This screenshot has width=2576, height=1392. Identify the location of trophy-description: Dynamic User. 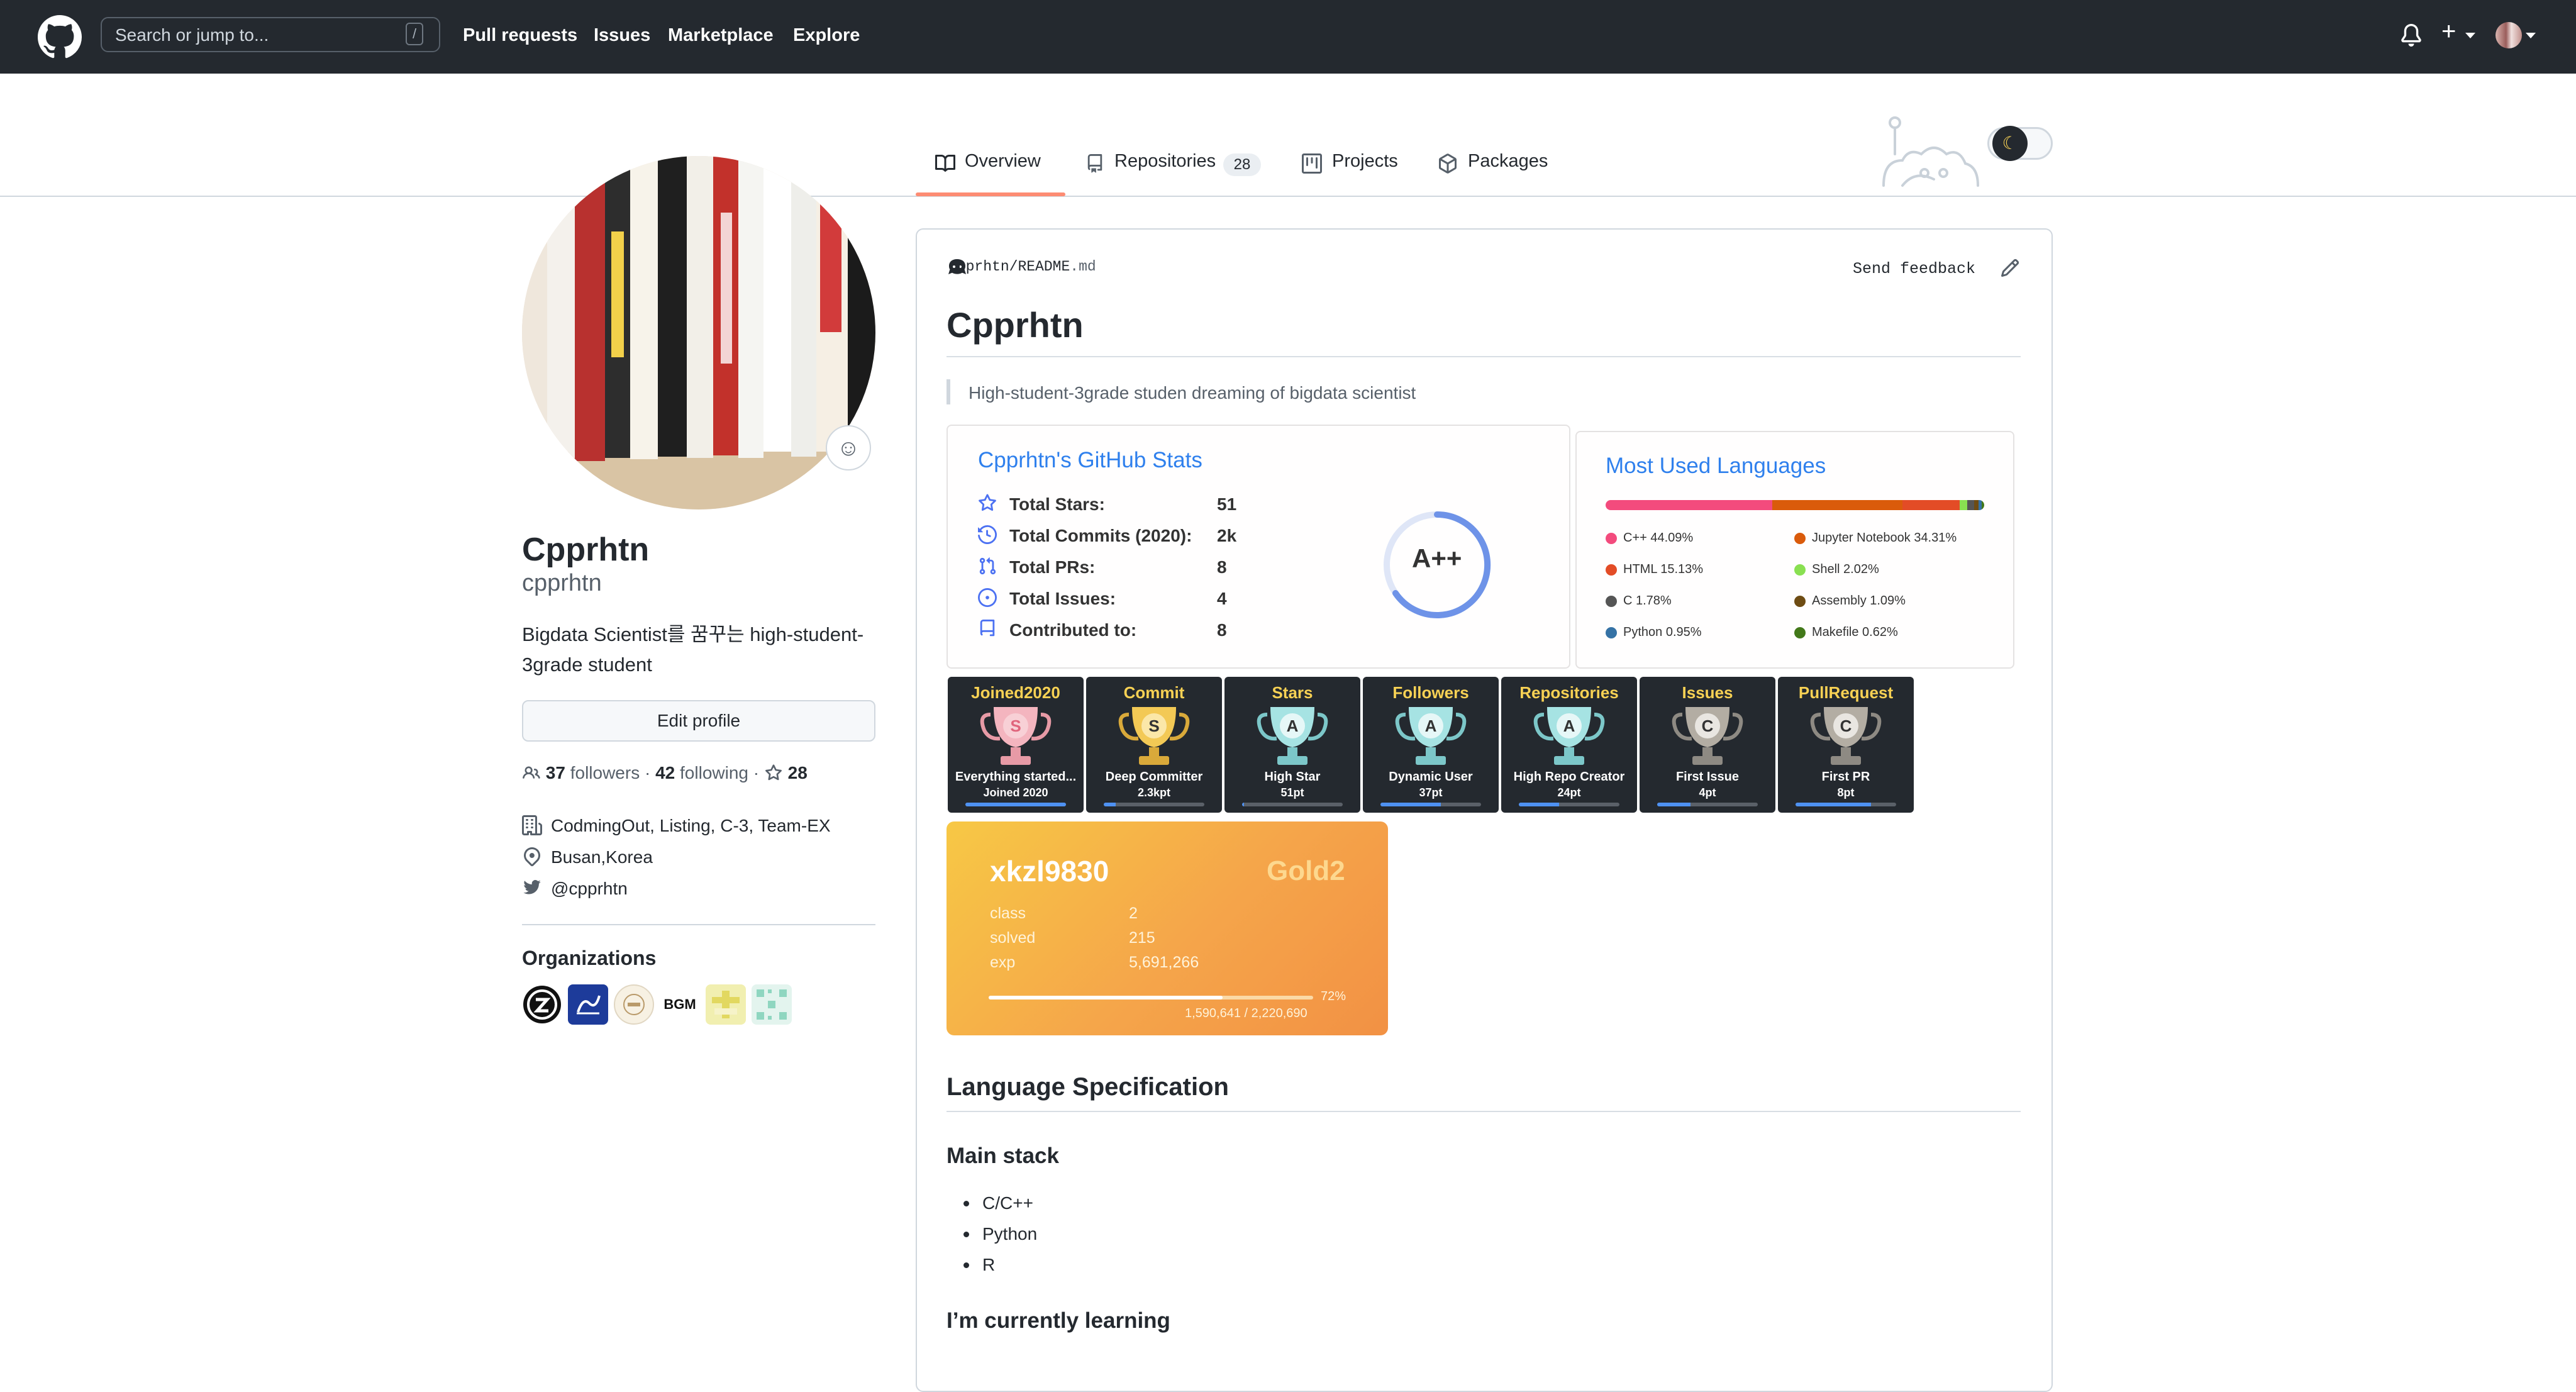
(1431, 777).